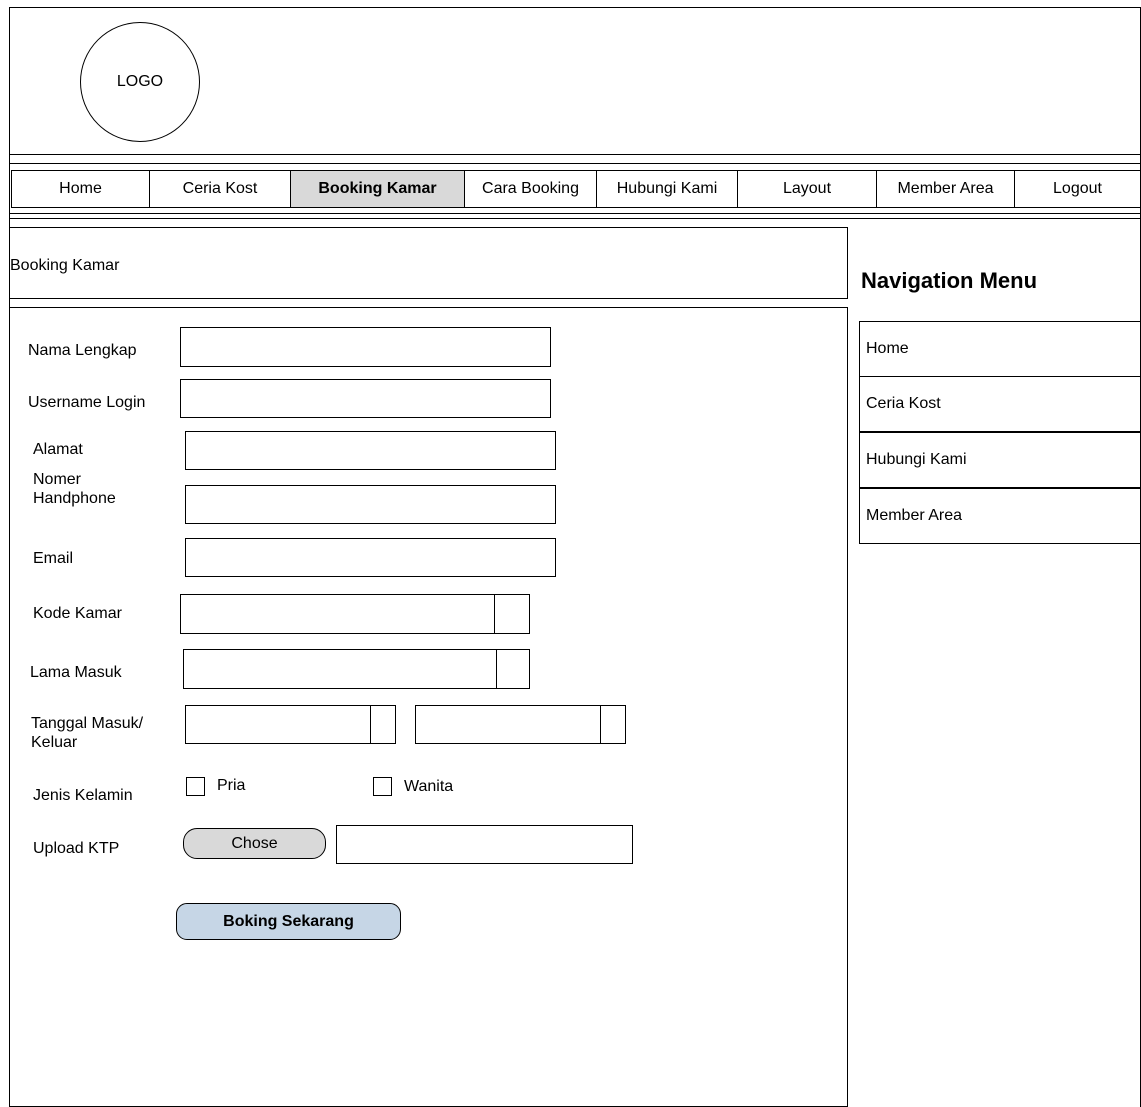  I want to click on nav-label: Ceria Kost, so click(220, 188).